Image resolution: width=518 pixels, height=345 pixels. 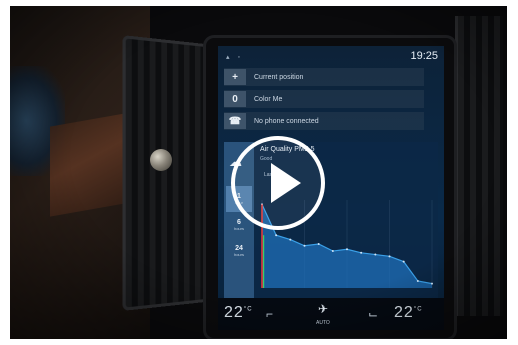 What do you see at coordinates (286, 183) in the screenshot?
I see `play-icon` at bounding box center [286, 183].